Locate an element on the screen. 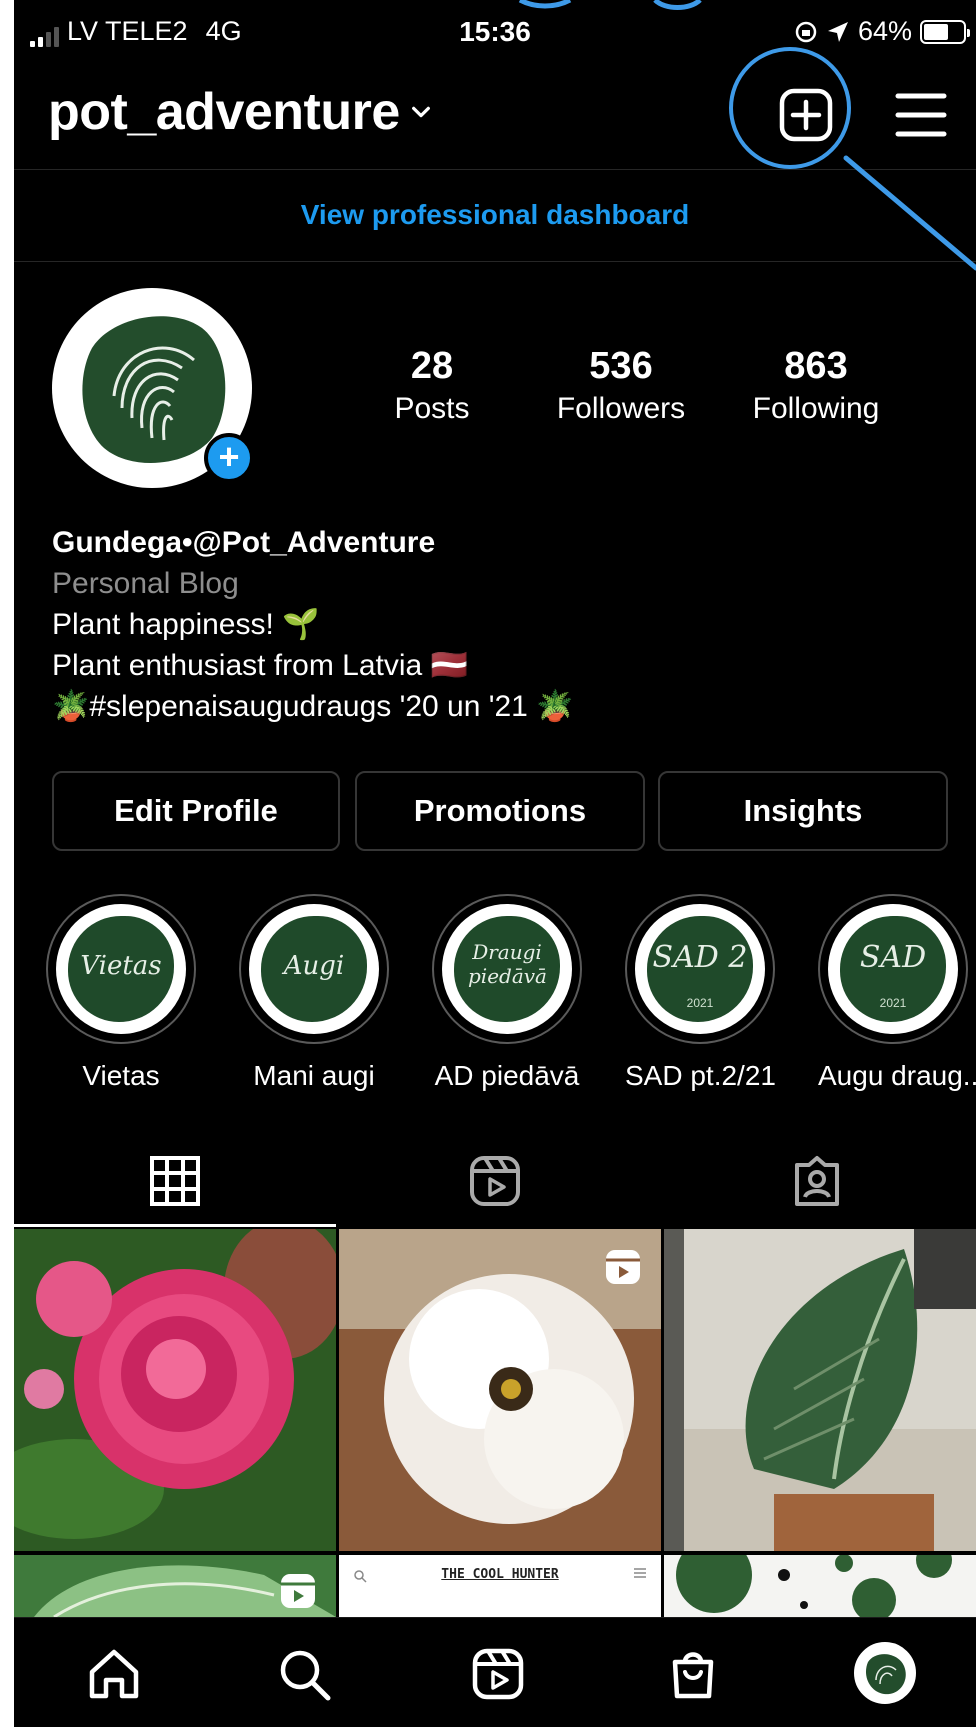  username-title: pot_adventure is located at coordinates (224, 112).